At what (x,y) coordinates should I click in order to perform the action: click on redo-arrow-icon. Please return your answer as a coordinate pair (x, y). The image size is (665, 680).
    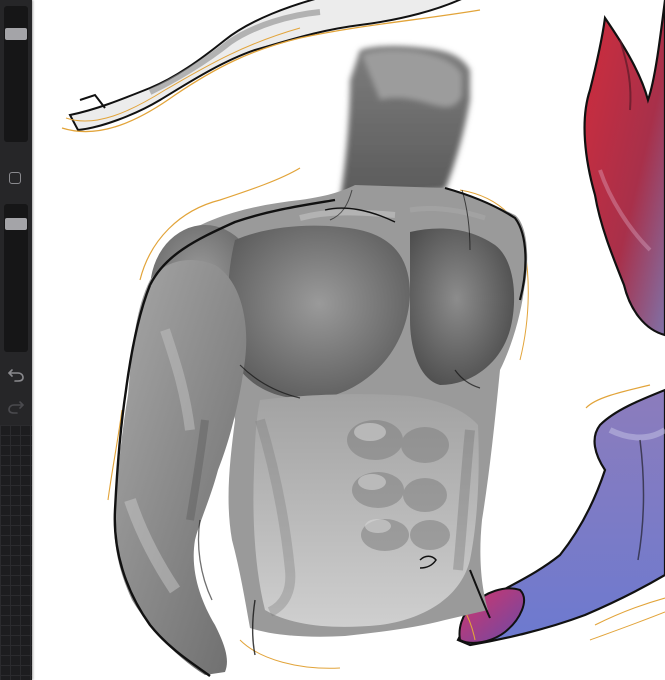
    Looking at the image, I should click on (16, 407).